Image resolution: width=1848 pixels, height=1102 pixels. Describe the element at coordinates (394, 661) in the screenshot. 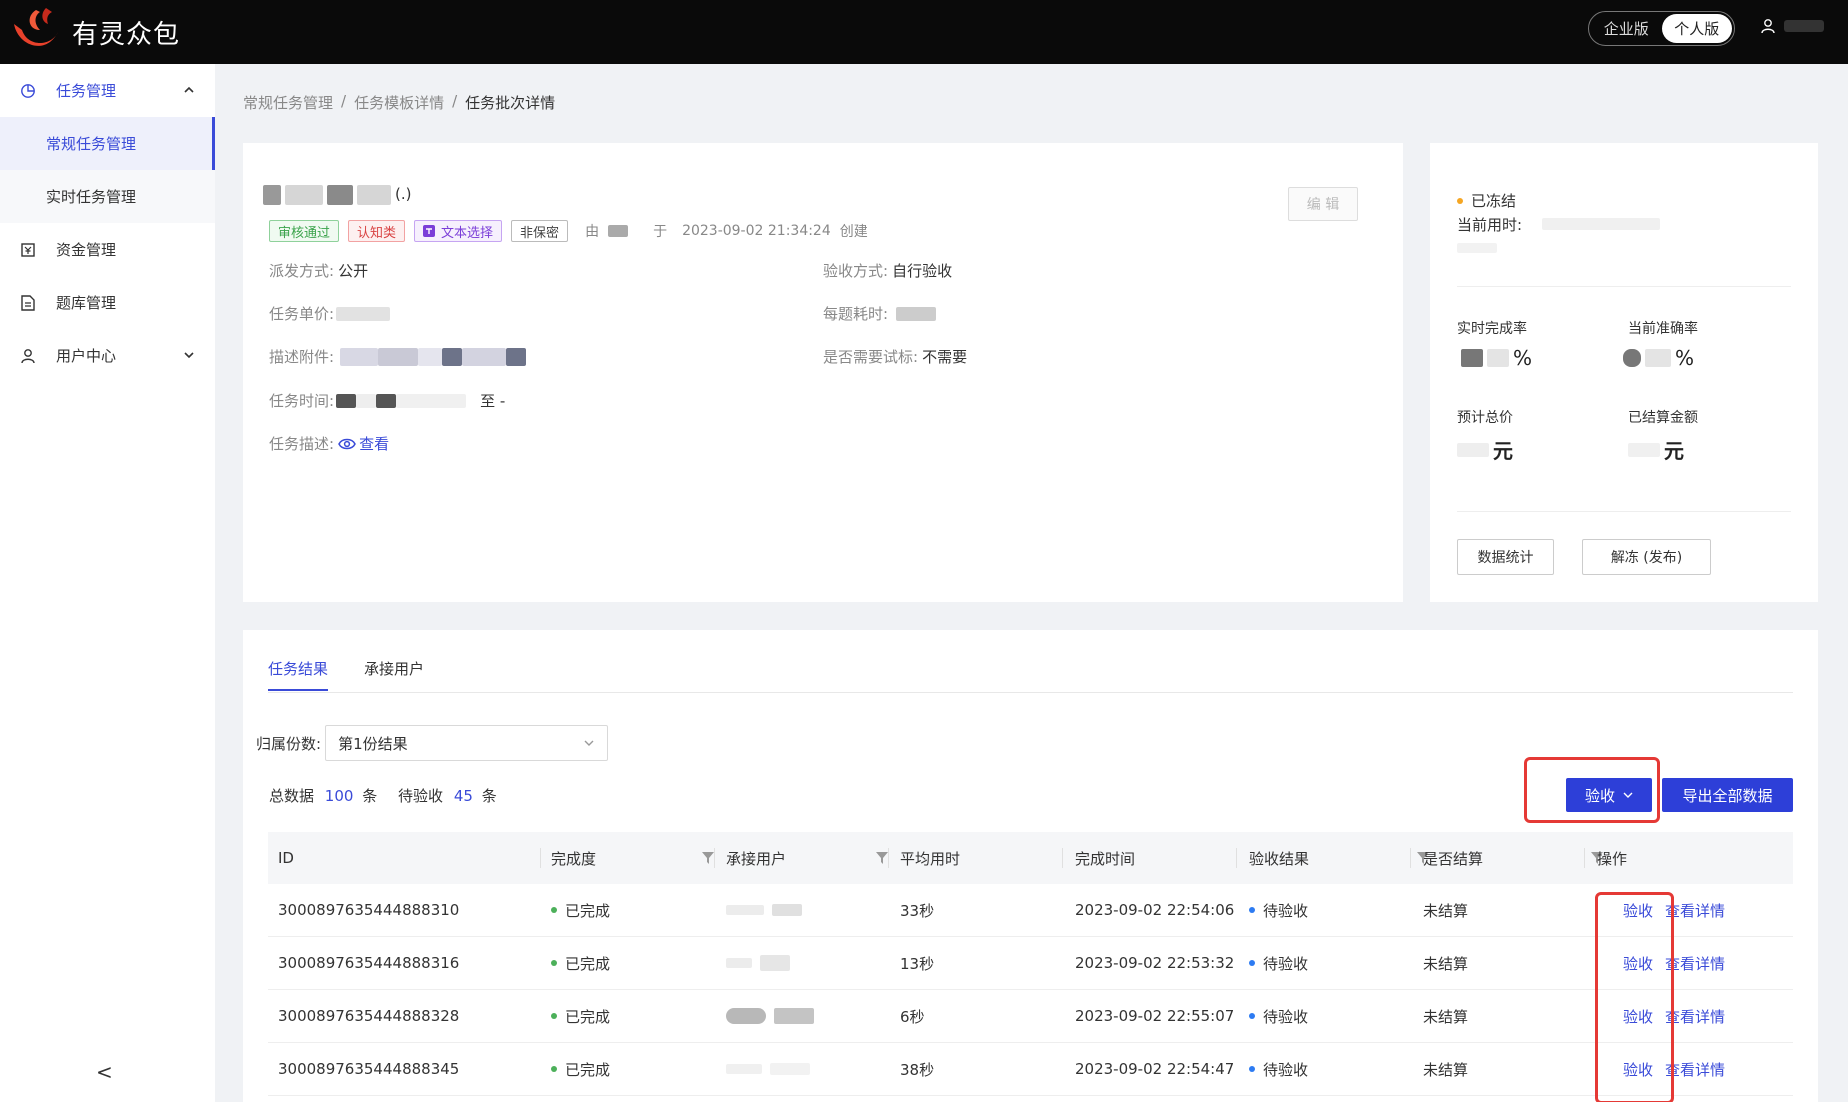

I see `tab-assigned-users: 承接用户` at that location.